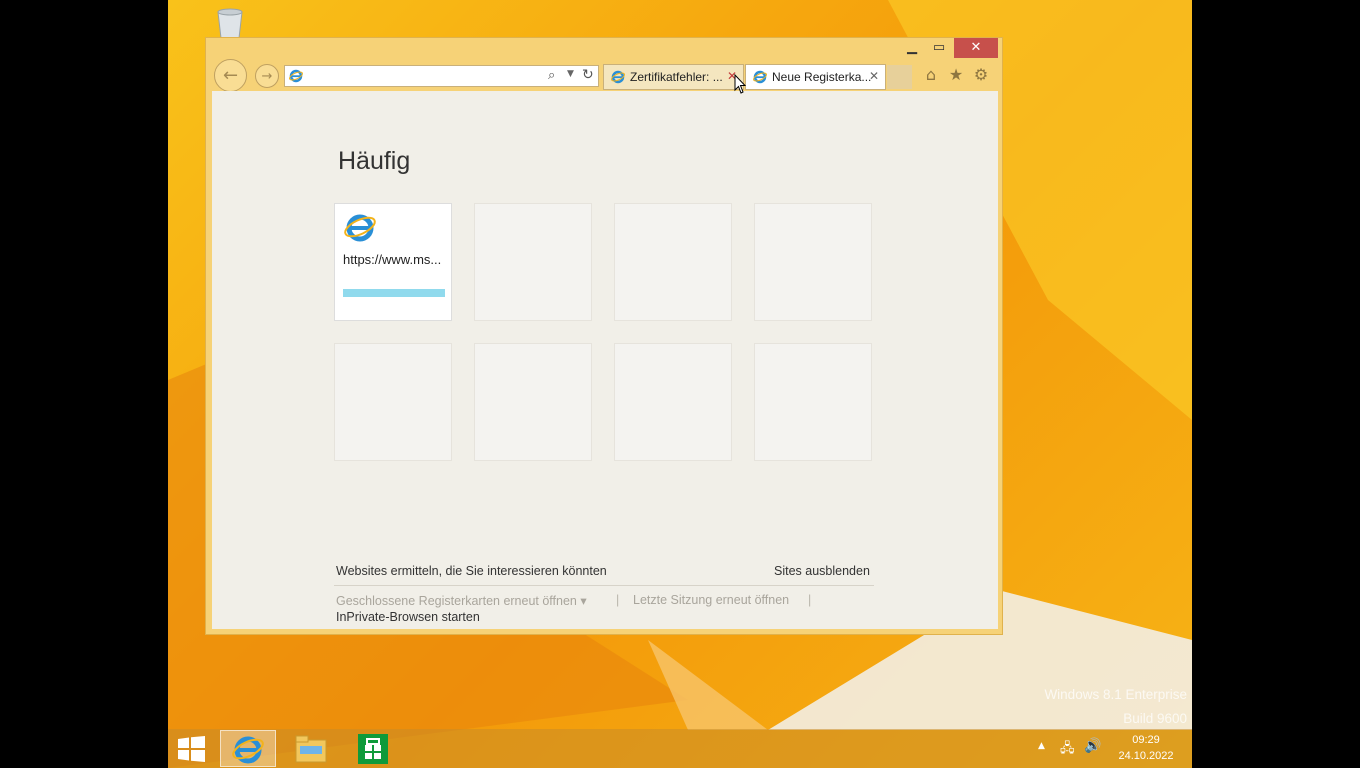  Describe the element at coordinates (551, 75) in the screenshot. I see `search-icon: ⌕` at that location.